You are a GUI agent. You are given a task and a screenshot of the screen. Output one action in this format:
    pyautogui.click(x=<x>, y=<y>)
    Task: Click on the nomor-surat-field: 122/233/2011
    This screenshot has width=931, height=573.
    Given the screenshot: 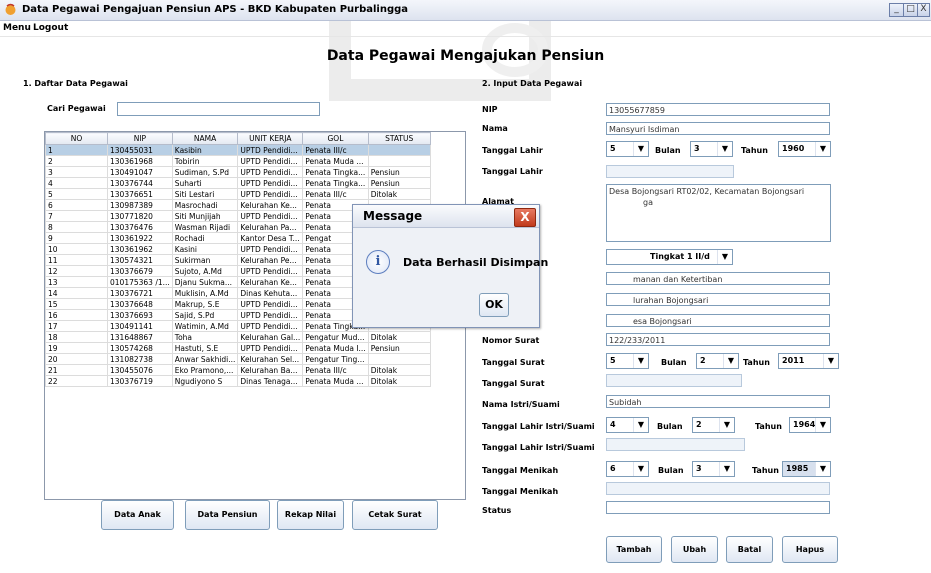 What is the action you would take?
    pyautogui.click(x=718, y=339)
    